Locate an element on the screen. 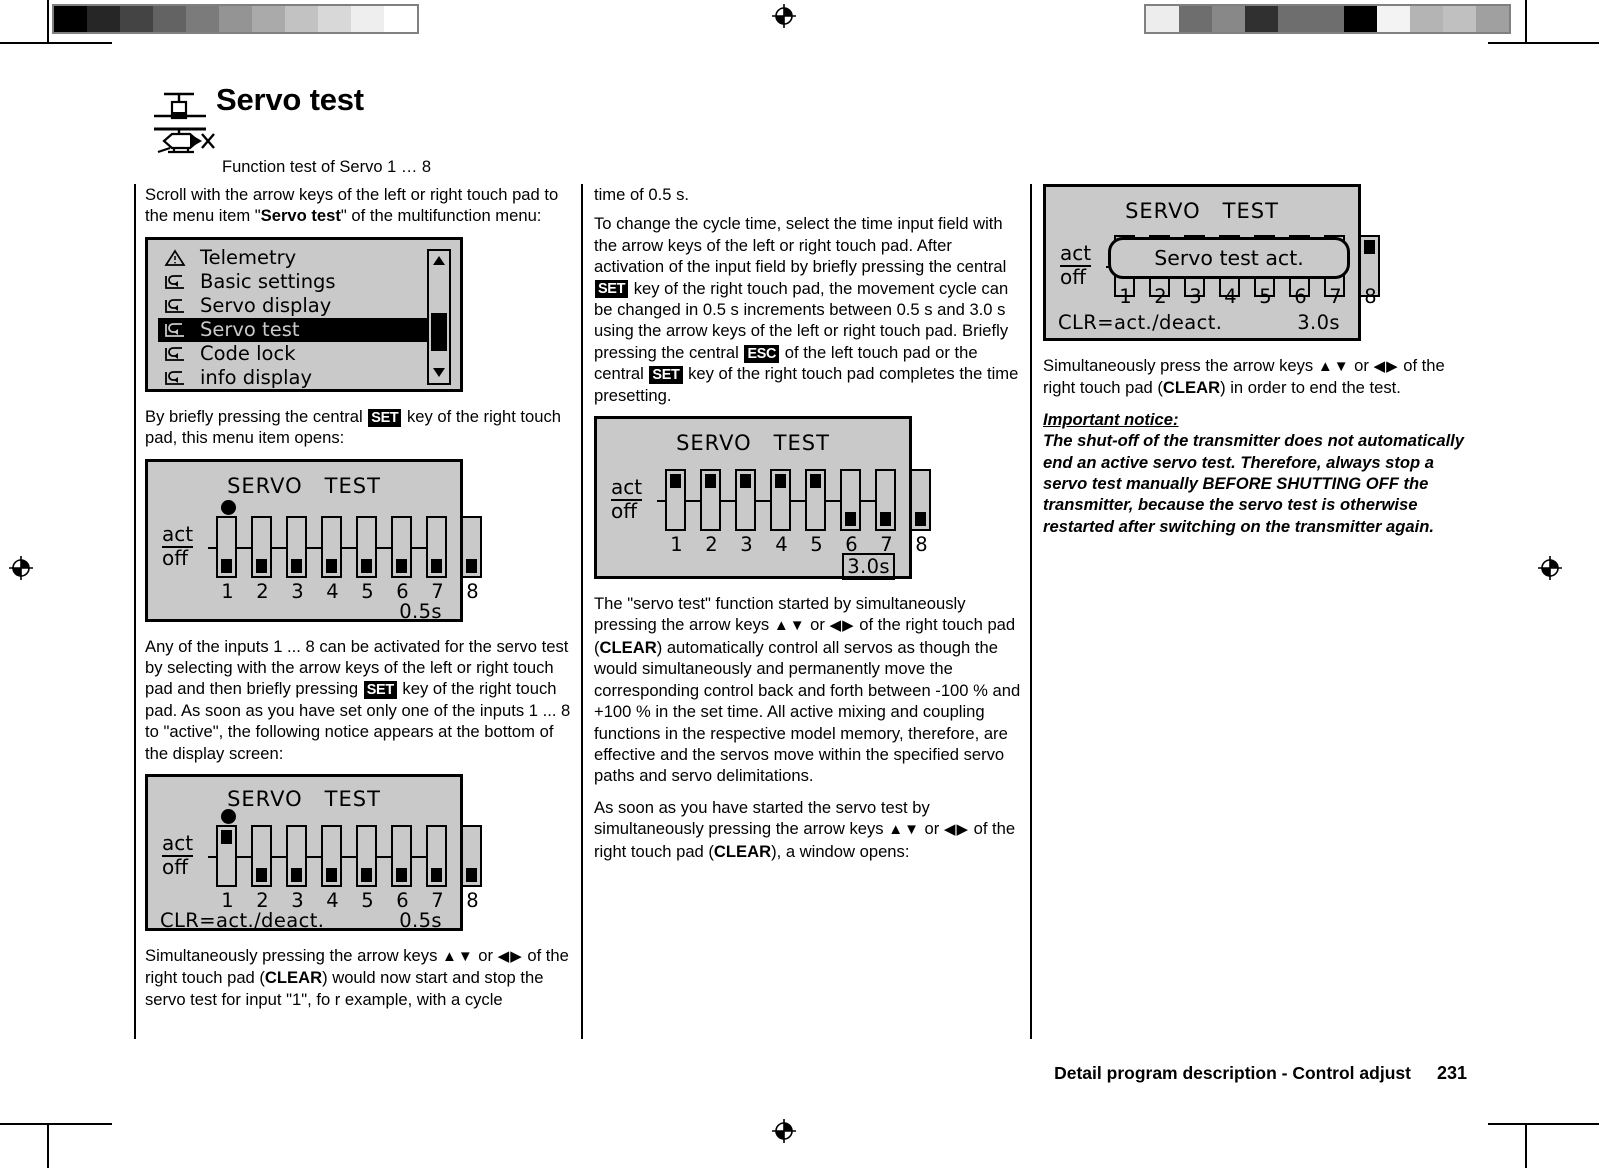 This screenshot has height=1168, width=1599. axis-labels: act off is located at coordinates (1076, 265).